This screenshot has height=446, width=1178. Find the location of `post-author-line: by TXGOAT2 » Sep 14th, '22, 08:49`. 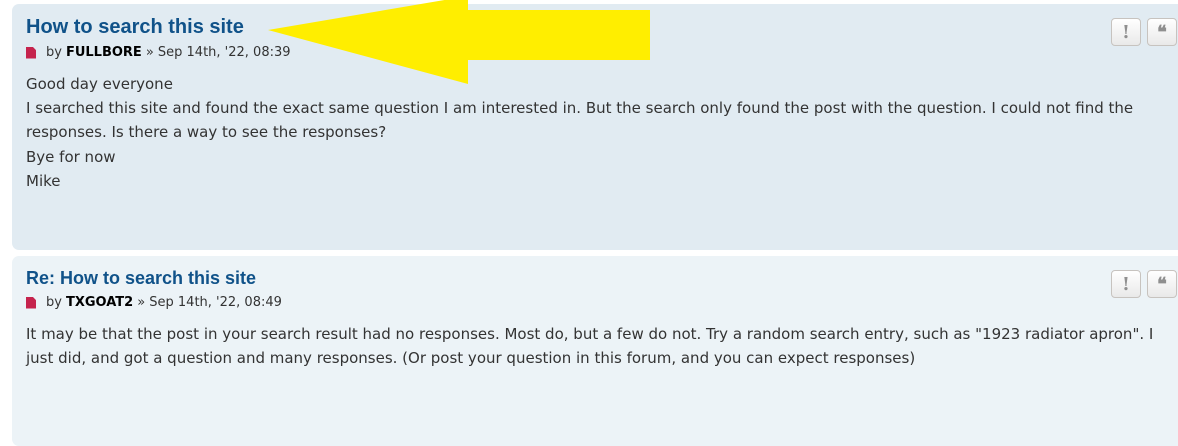

post-author-line: by TXGOAT2 » Sep 14th, '22, 08:49 is located at coordinates (602, 302).